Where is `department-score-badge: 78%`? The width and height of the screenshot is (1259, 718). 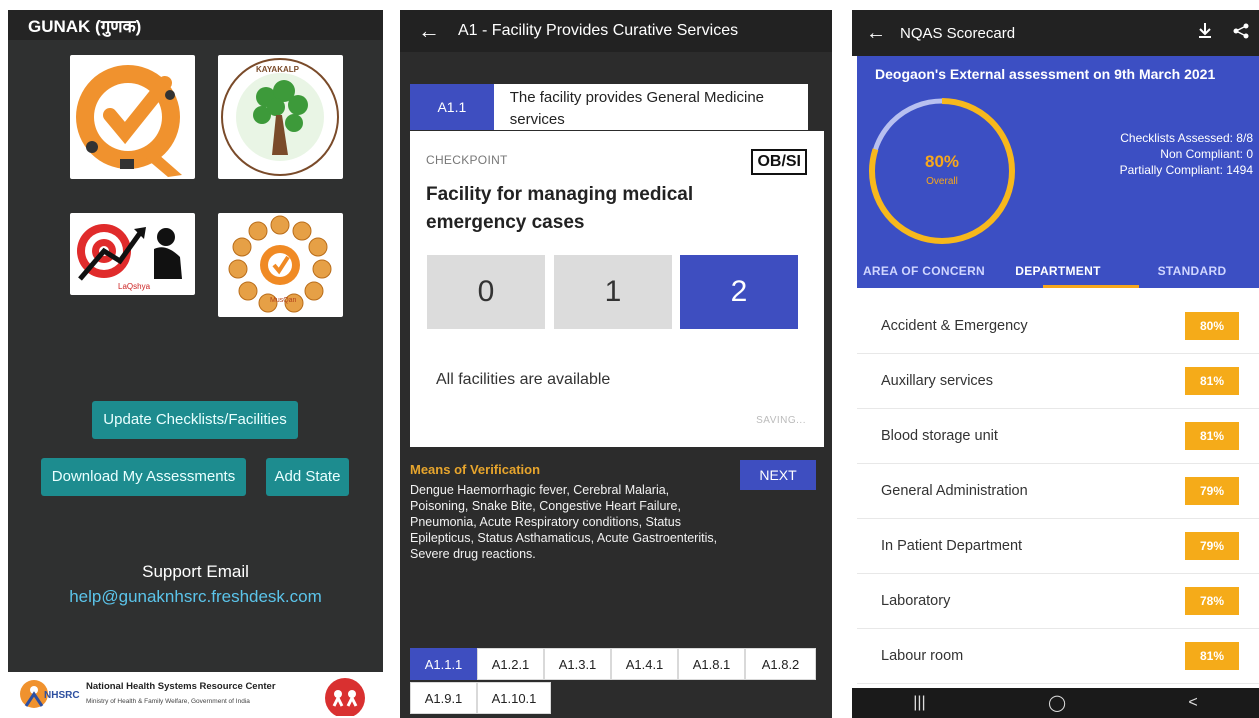 department-score-badge: 78% is located at coordinates (1212, 601).